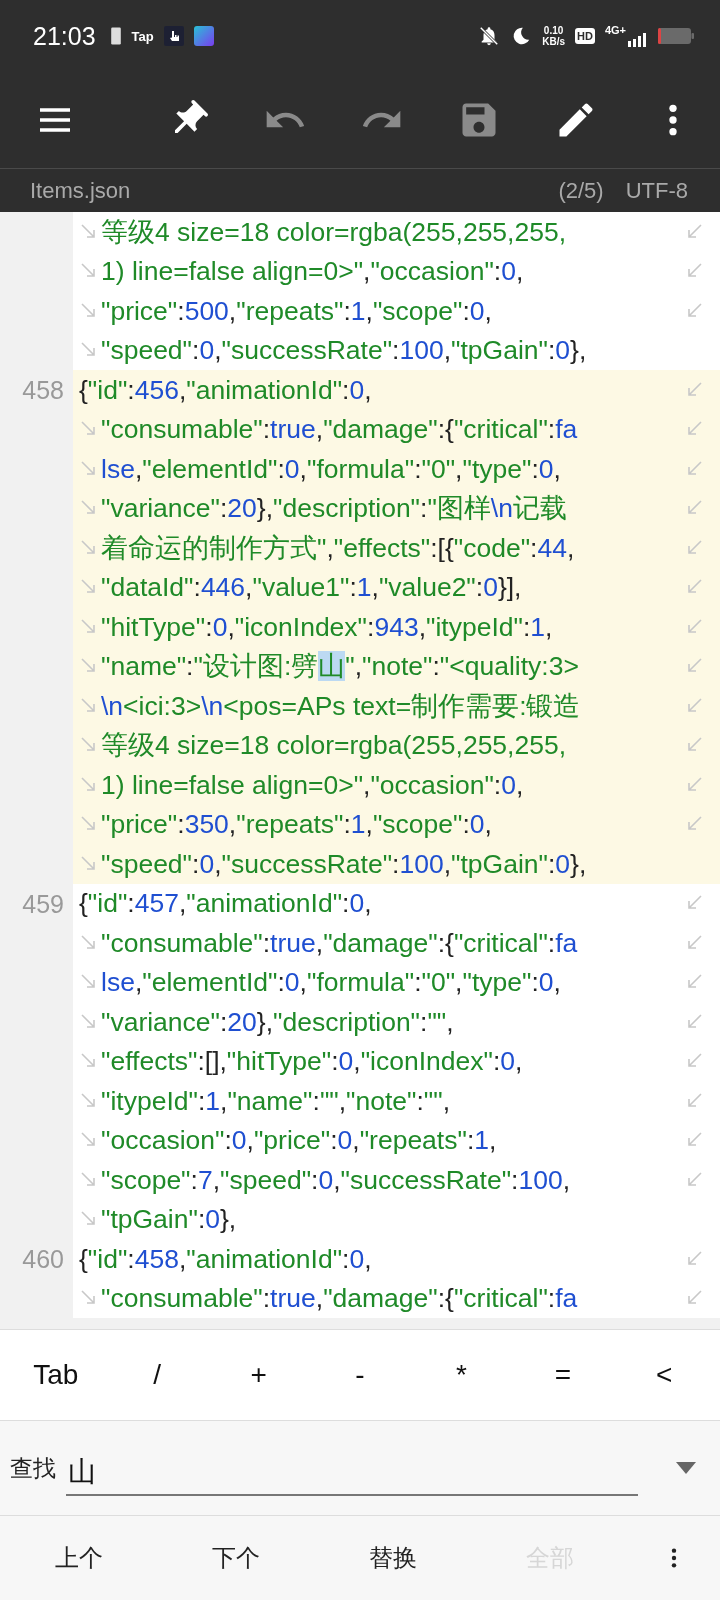  I want to click on find-bar: 查找 山, so click(360, 1468).